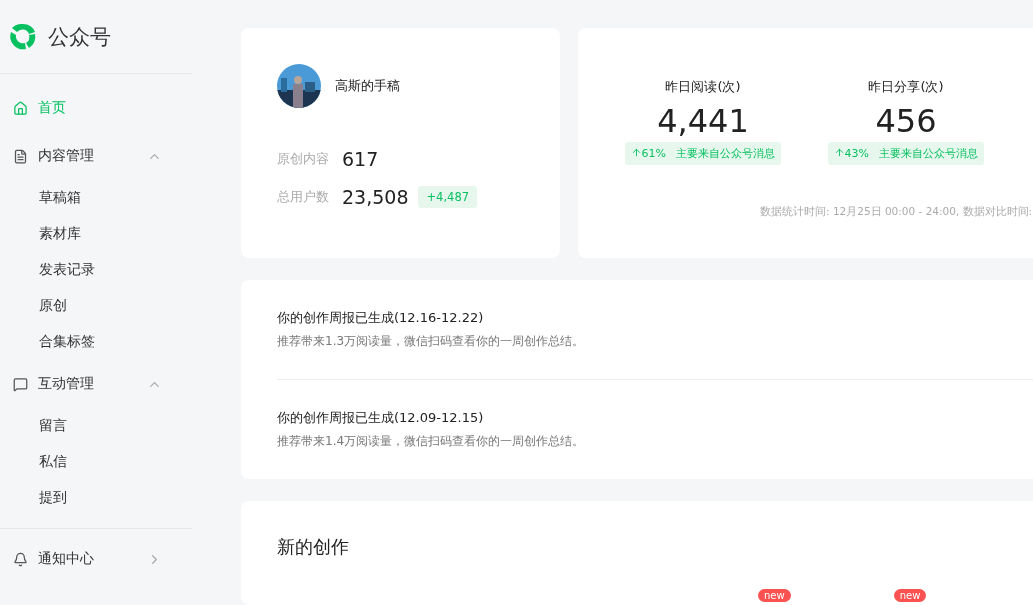  What do you see at coordinates (96, 384) in the screenshot?
I see `nav-item: 互动管理` at bounding box center [96, 384].